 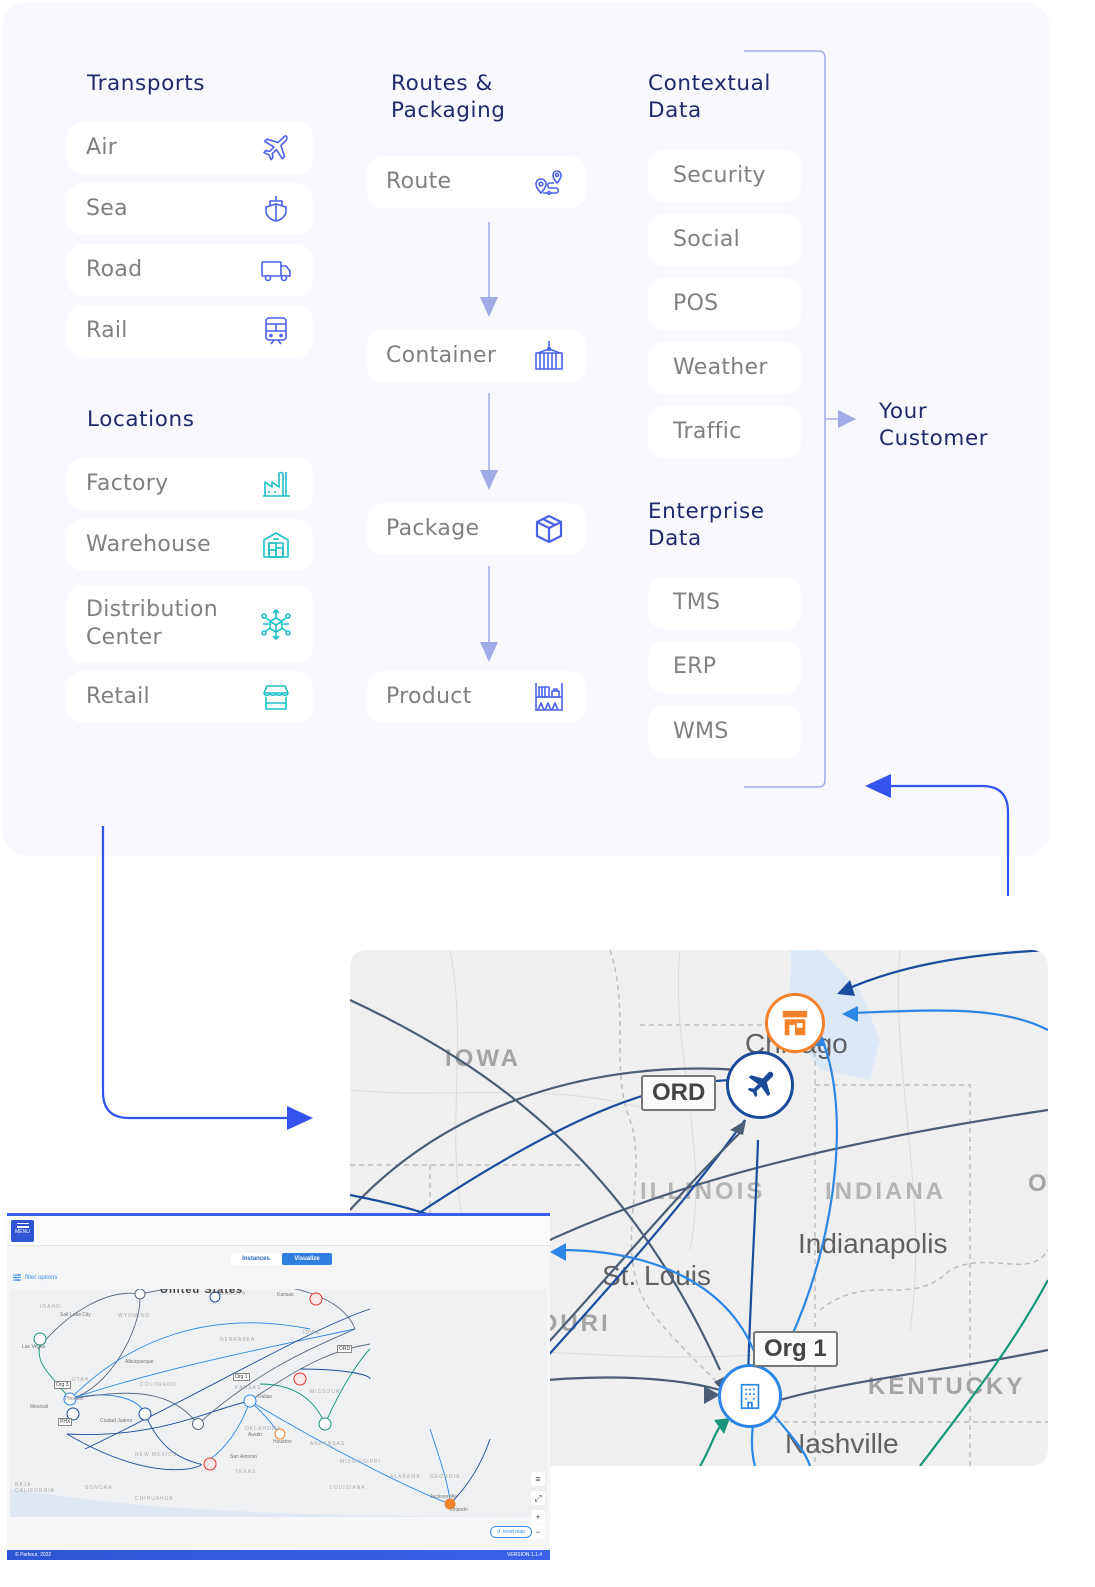 What do you see at coordinates (448, 97) in the screenshot?
I see `routes-heading: Routes & Packaging` at bounding box center [448, 97].